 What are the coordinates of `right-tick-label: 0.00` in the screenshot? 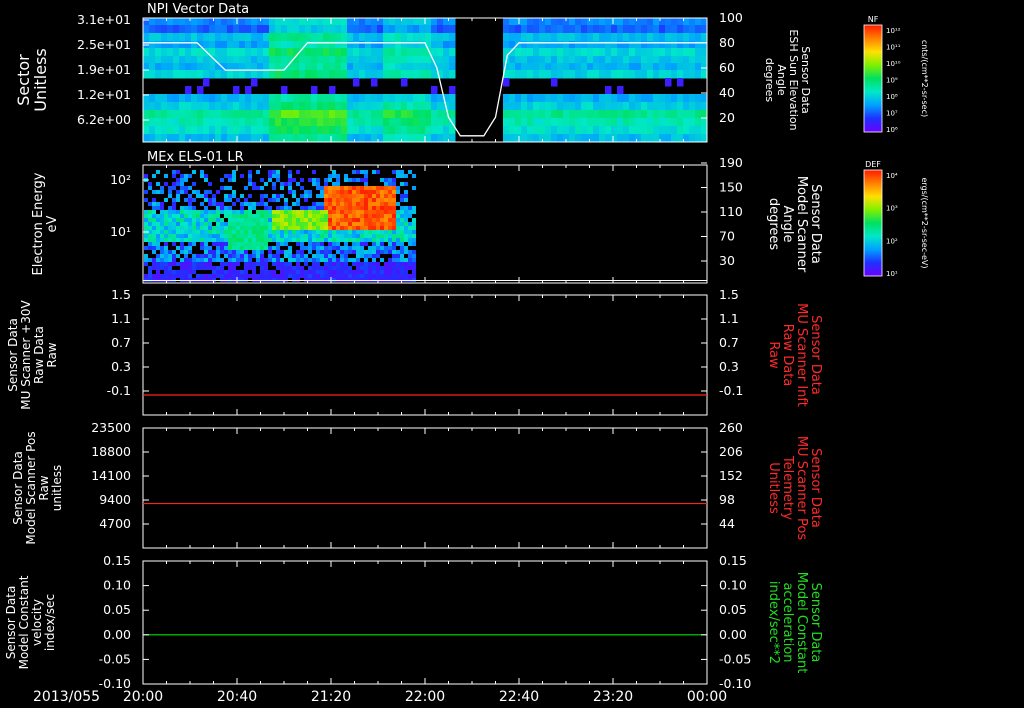 It's located at (733, 634).